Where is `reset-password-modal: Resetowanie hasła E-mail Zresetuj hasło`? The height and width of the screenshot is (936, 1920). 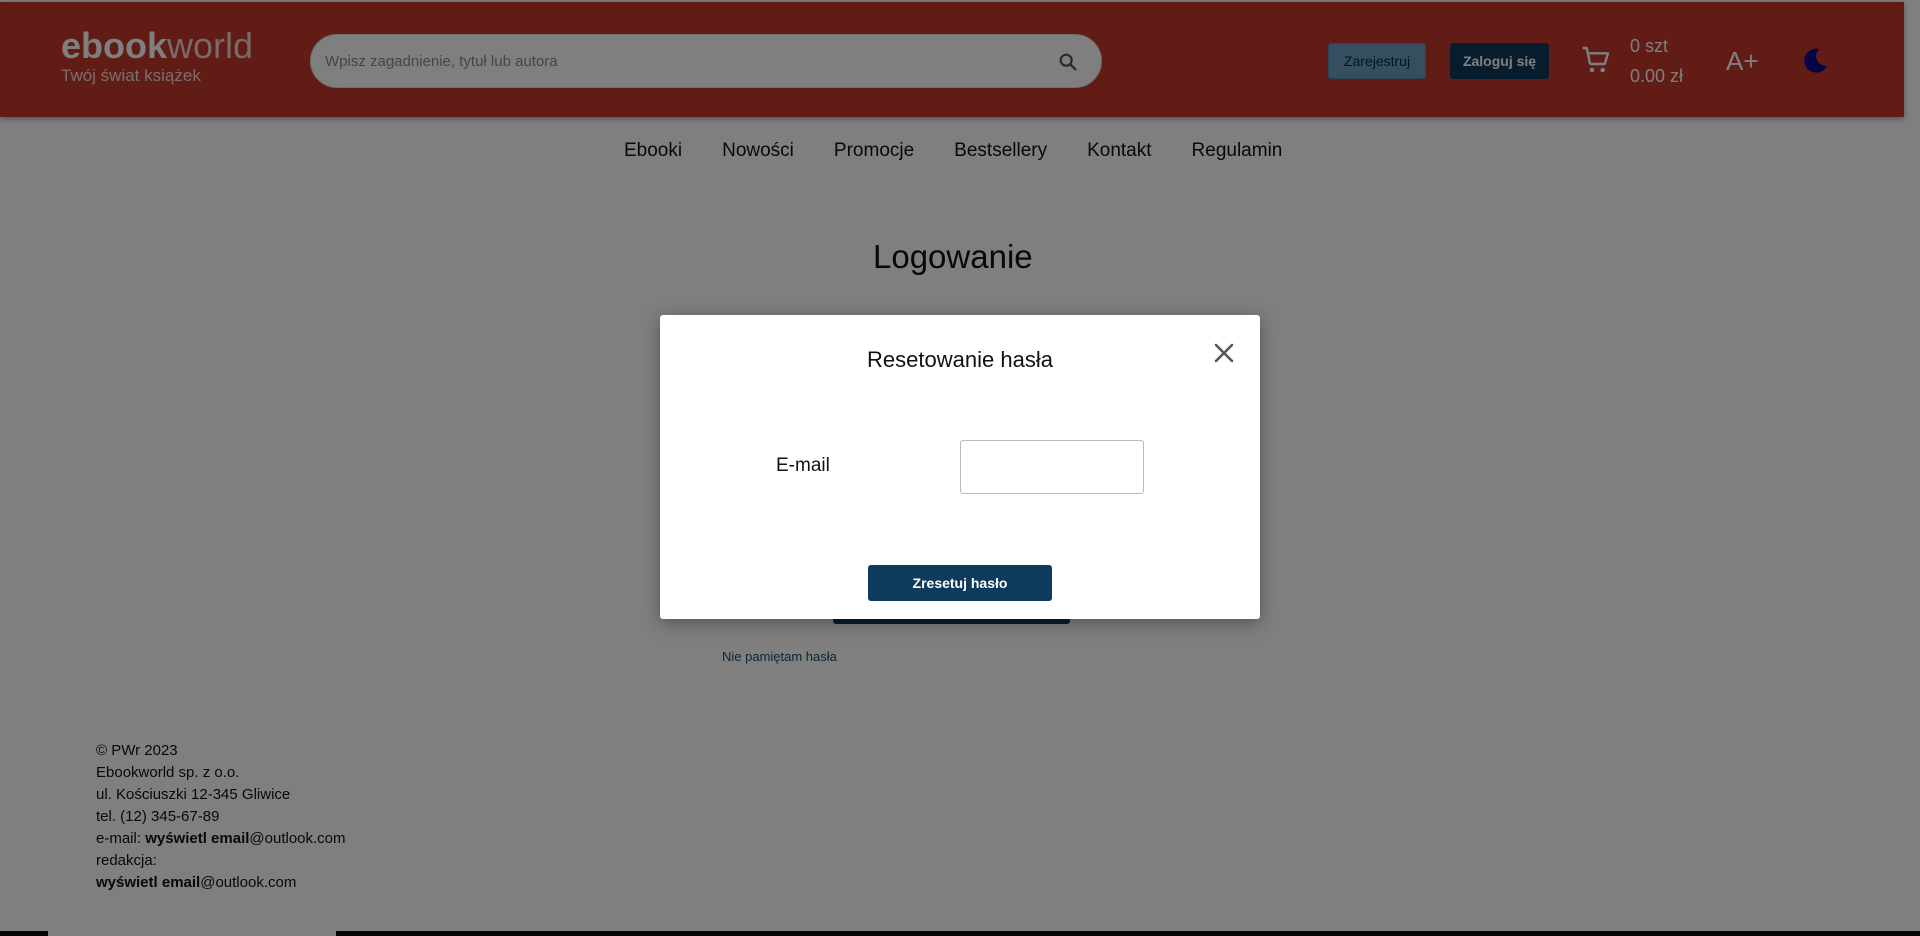 reset-password-modal: Resetowanie hasła E-mail Zresetuj hasło is located at coordinates (960, 467).